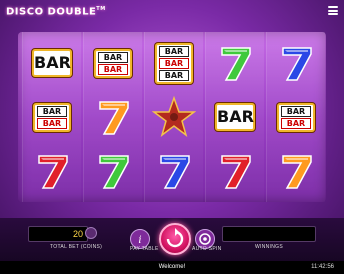 The image size is (344, 274). Describe the element at coordinates (269, 247) in the screenshot. I see `winnings-label: WINNINGS` at that location.